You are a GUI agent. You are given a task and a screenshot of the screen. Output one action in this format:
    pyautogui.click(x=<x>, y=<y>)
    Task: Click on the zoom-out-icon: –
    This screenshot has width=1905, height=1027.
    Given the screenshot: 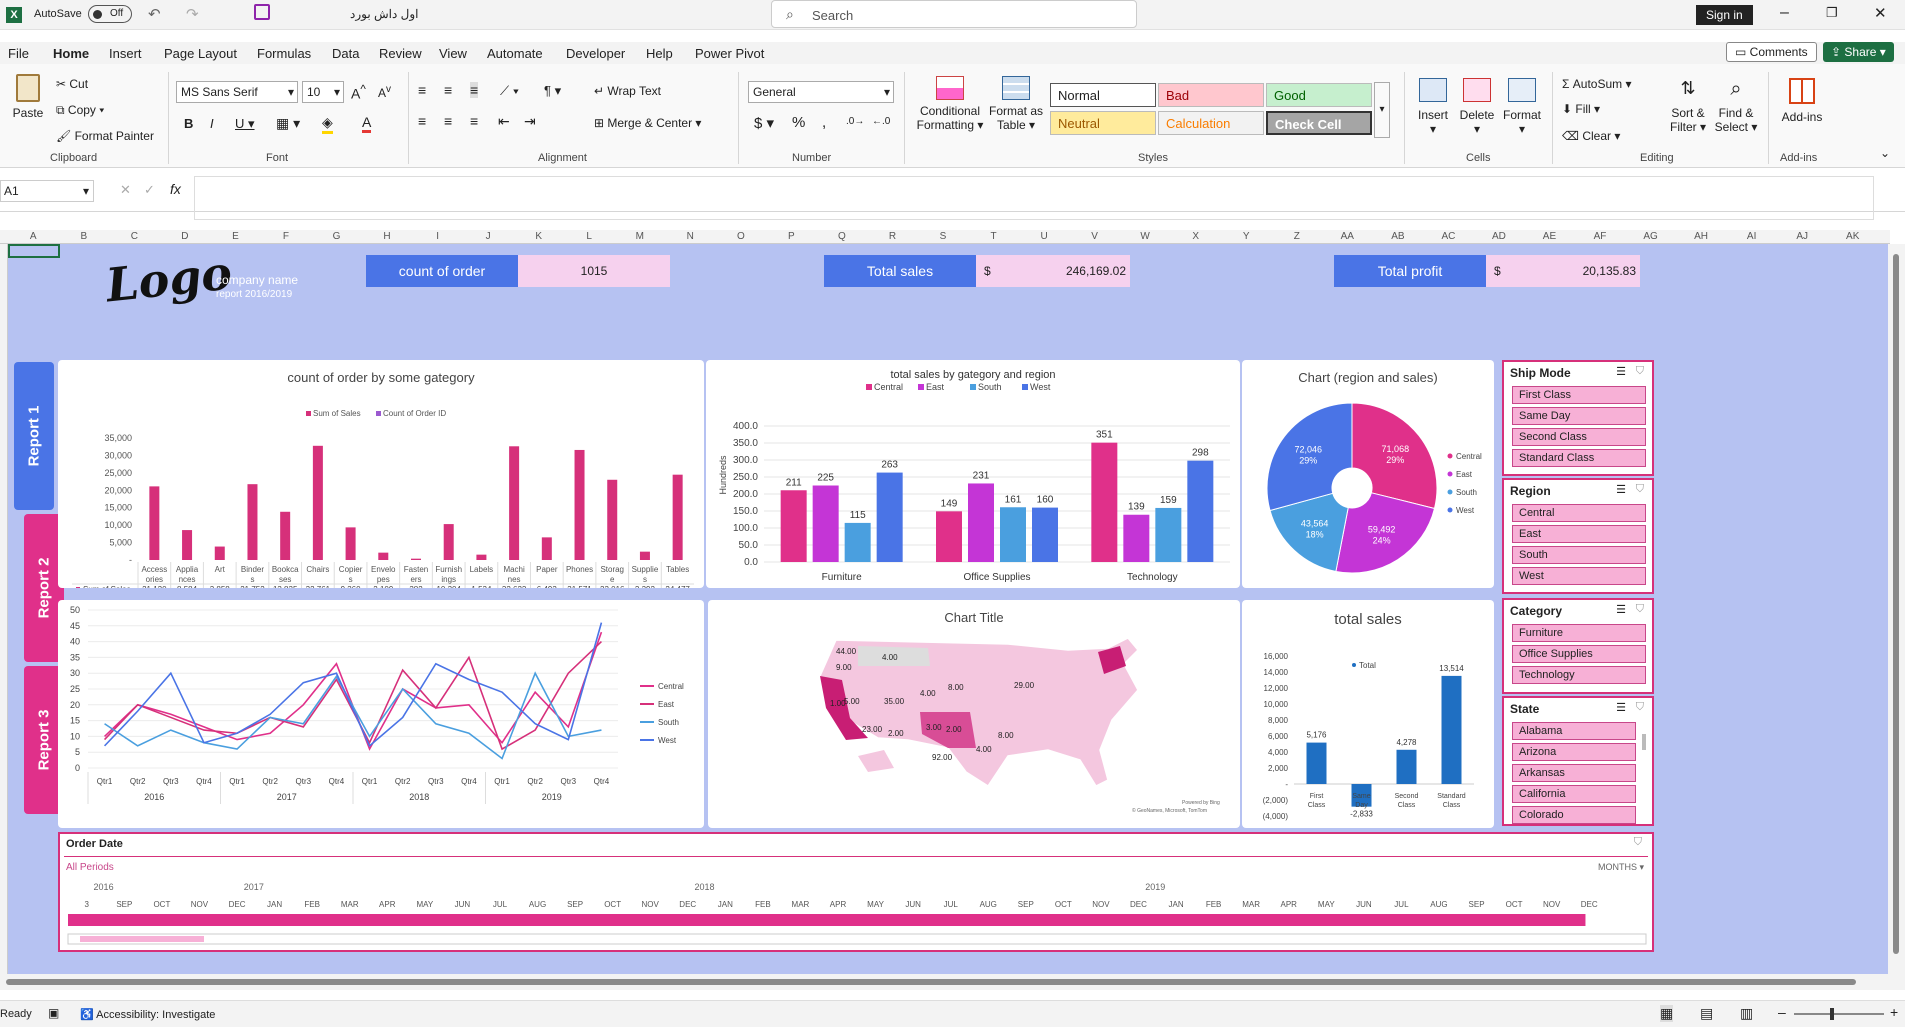 What is the action you would take?
    pyautogui.click(x=1782, y=1012)
    